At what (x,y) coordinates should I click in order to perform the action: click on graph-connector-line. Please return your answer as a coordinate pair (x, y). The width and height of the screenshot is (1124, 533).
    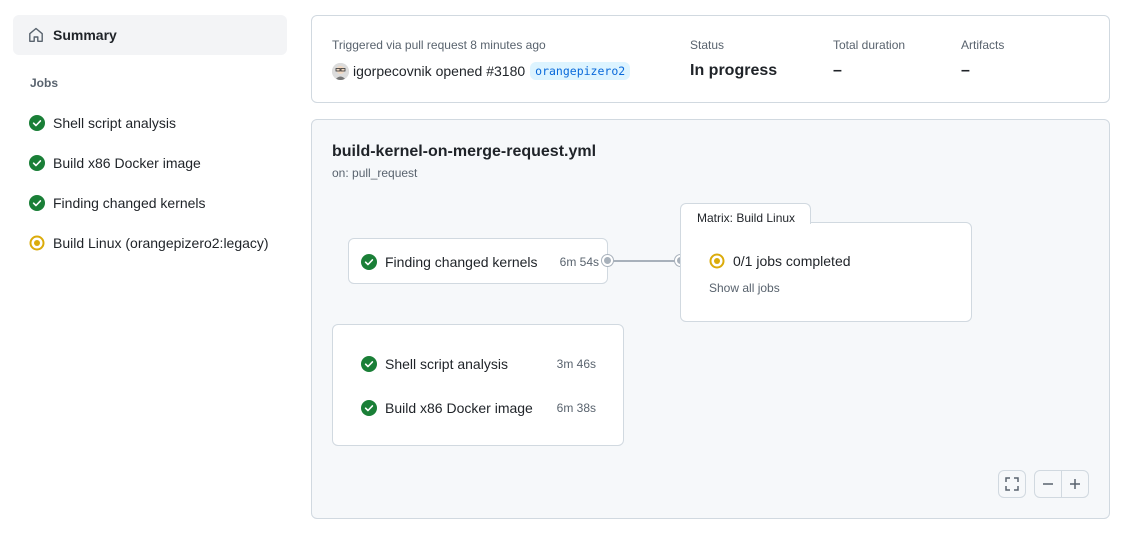
    Looking at the image, I should click on (646, 261).